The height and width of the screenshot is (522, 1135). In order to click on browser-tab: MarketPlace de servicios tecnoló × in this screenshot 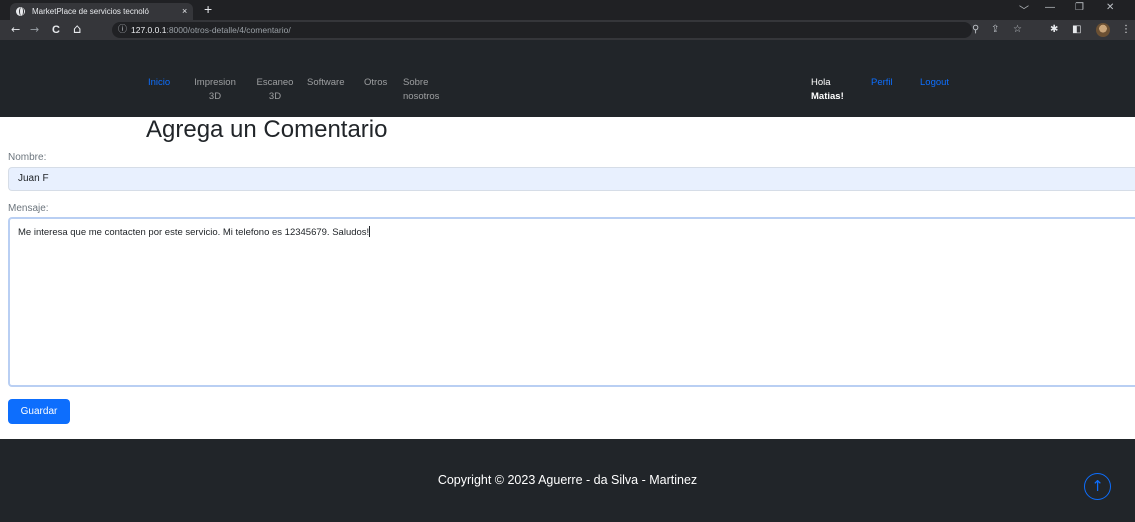, I will do `click(101, 11)`.